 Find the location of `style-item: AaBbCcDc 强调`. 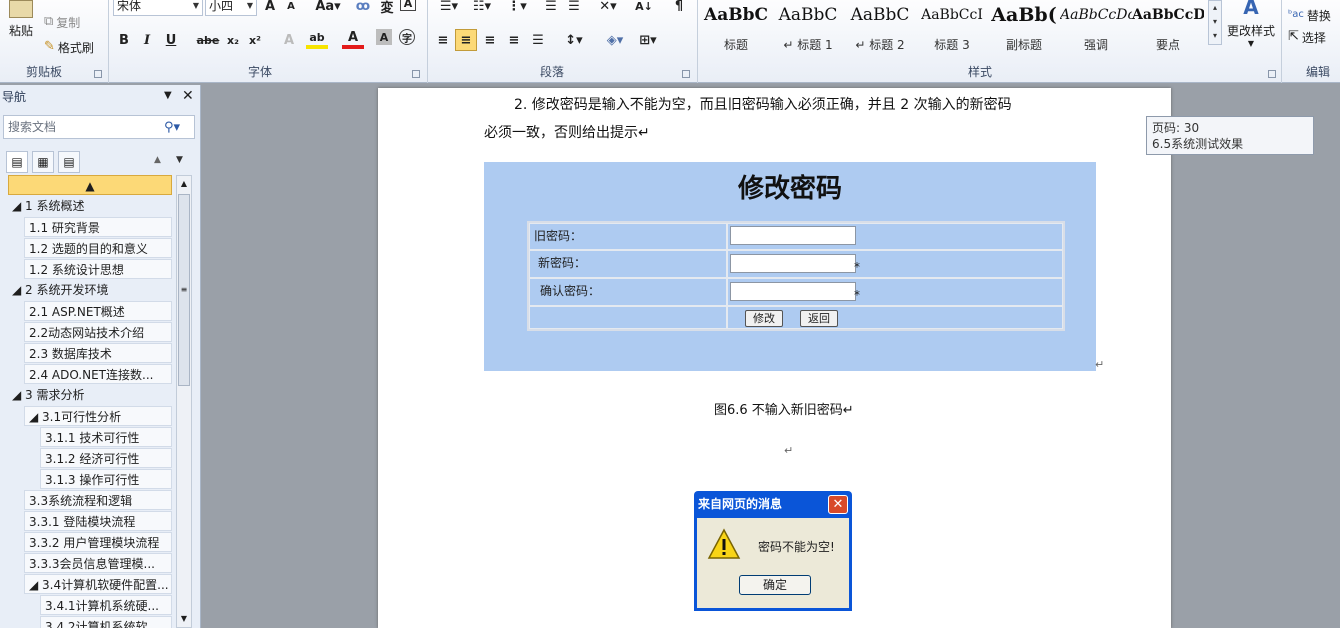

style-item: AaBbCcDc 强调 is located at coordinates (1096, 29).